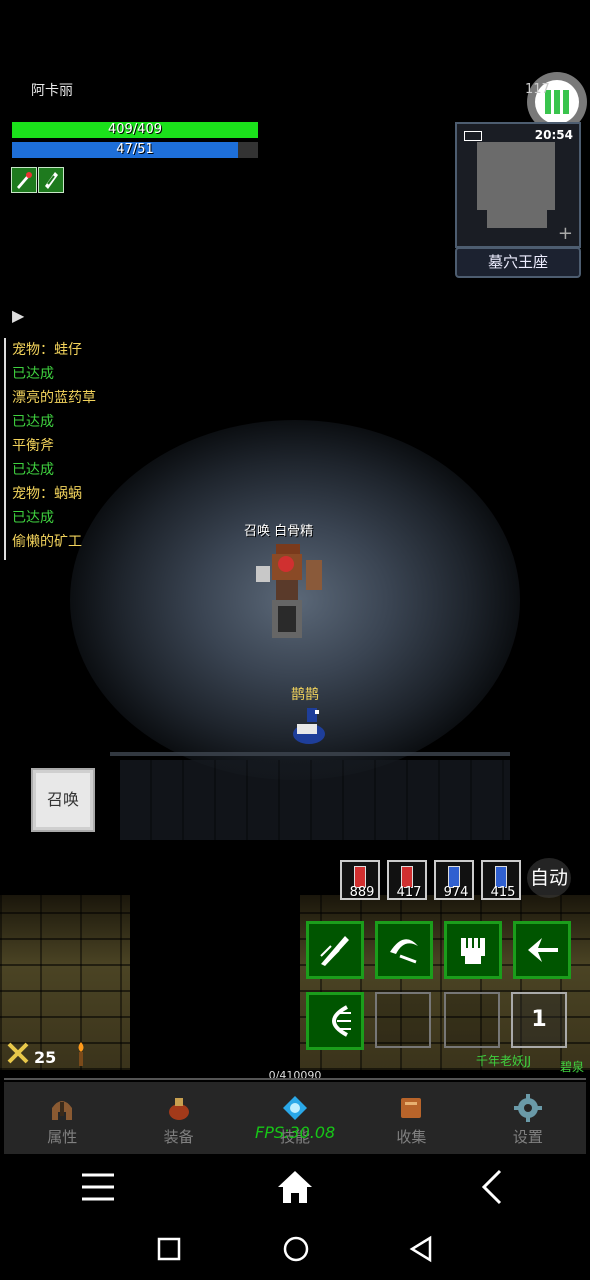 Image resolution: width=590 pixels, height=1280 pixels. I want to click on nearby-player-name: 千年老妖JJ, so click(503, 1060).